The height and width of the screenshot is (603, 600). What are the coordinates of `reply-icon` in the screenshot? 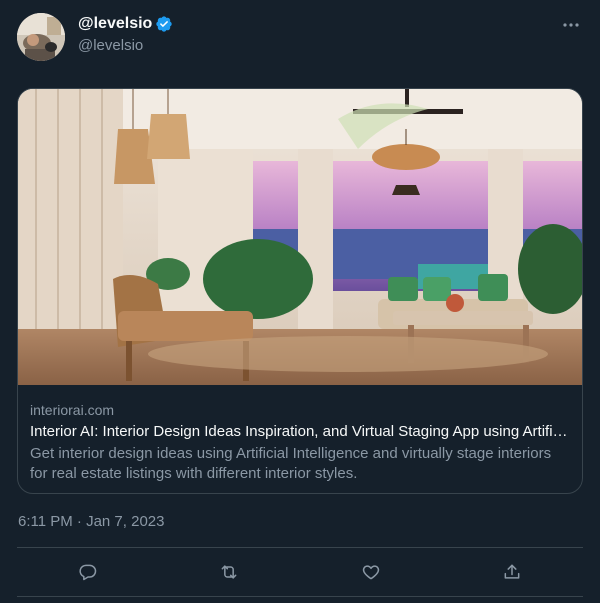 It's located at (88, 572).